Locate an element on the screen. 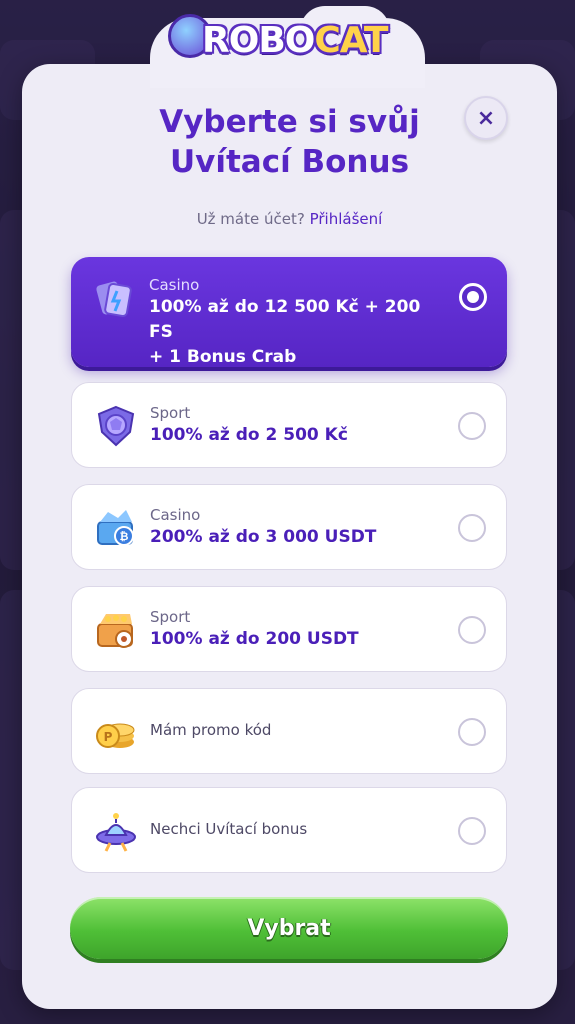 The height and width of the screenshot is (1024, 575). close-button: × is located at coordinates (486, 118).